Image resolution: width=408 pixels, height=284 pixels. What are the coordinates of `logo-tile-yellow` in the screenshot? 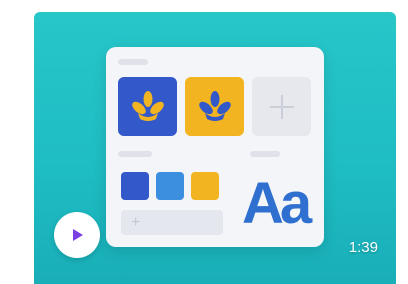 It's located at (214, 106).